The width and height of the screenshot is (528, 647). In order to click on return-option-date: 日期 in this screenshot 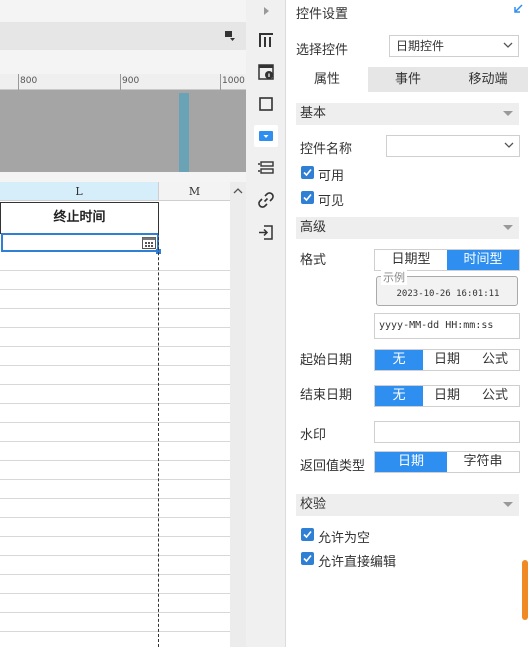, I will do `click(411, 462)`.